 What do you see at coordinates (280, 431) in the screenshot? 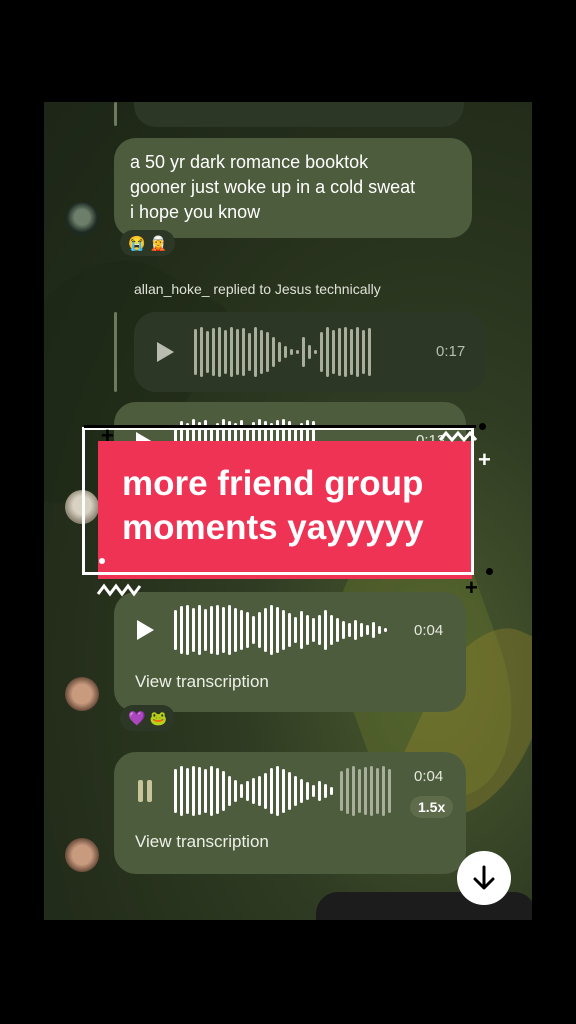
I see `caption-overlay-frame-accent` at bounding box center [280, 431].